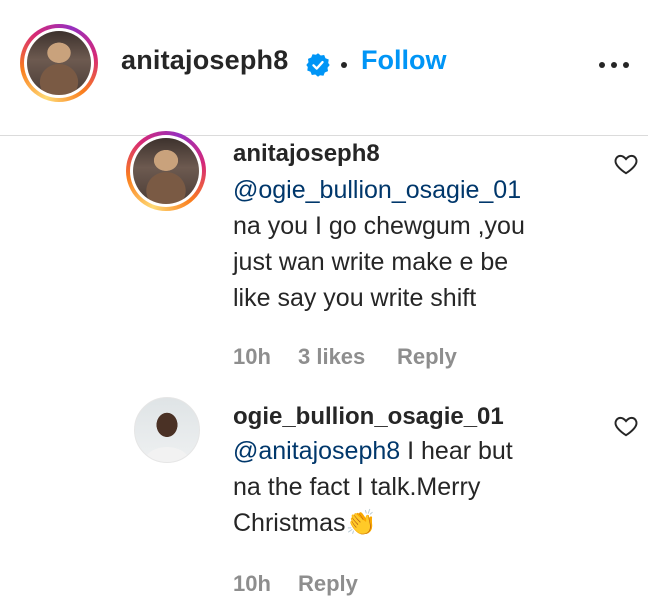  What do you see at coordinates (614, 65) in the screenshot?
I see `more-options-icon` at bounding box center [614, 65].